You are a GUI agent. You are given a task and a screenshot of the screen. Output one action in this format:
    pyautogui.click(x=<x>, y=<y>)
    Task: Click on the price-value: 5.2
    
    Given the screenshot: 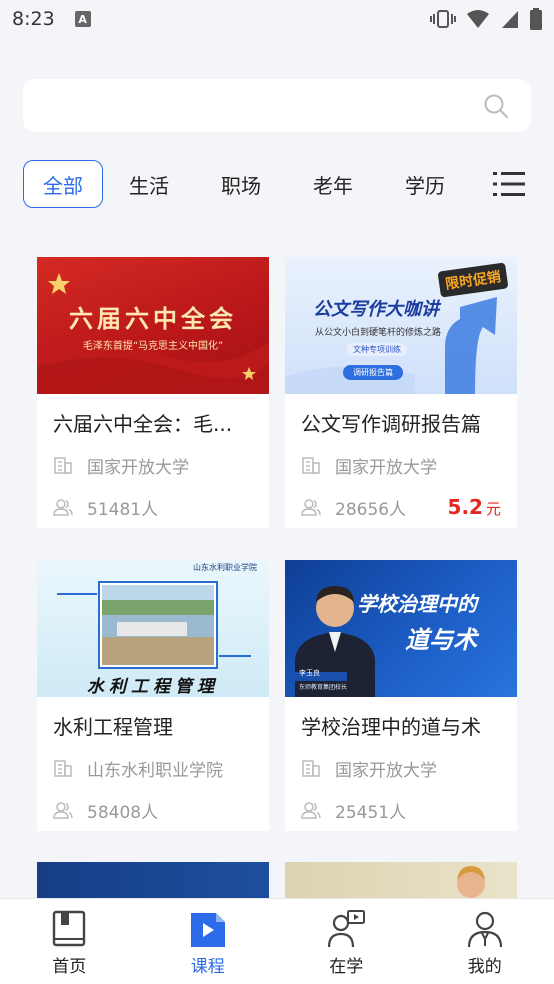 What is the action you would take?
    pyautogui.click(x=465, y=507)
    